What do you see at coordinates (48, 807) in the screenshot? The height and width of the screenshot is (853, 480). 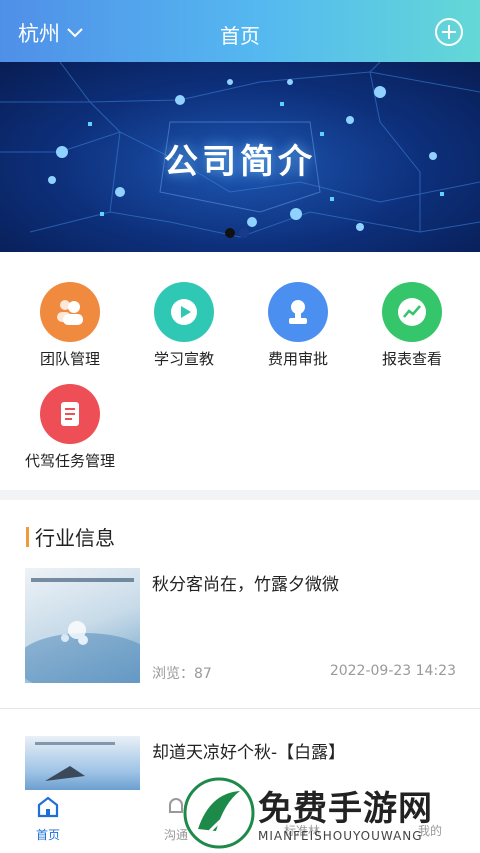 I see `home-icon` at bounding box center [48, 807].